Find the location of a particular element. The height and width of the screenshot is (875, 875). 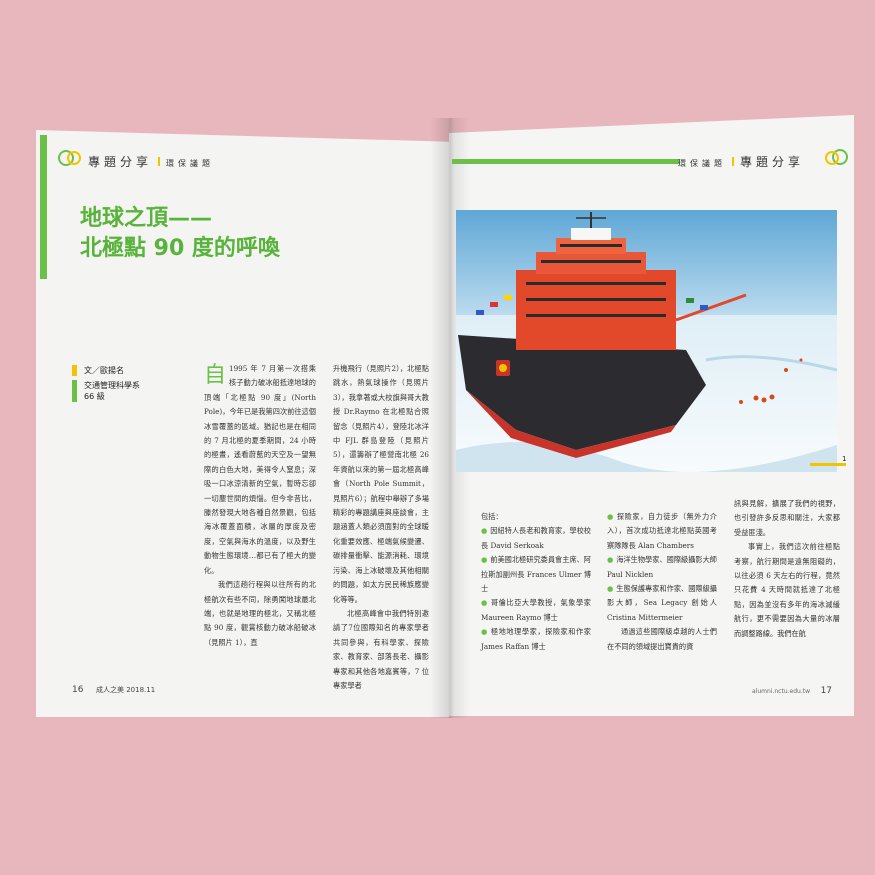

website: alumni.nctu.edu.tw is located at coordinates (781, 691).